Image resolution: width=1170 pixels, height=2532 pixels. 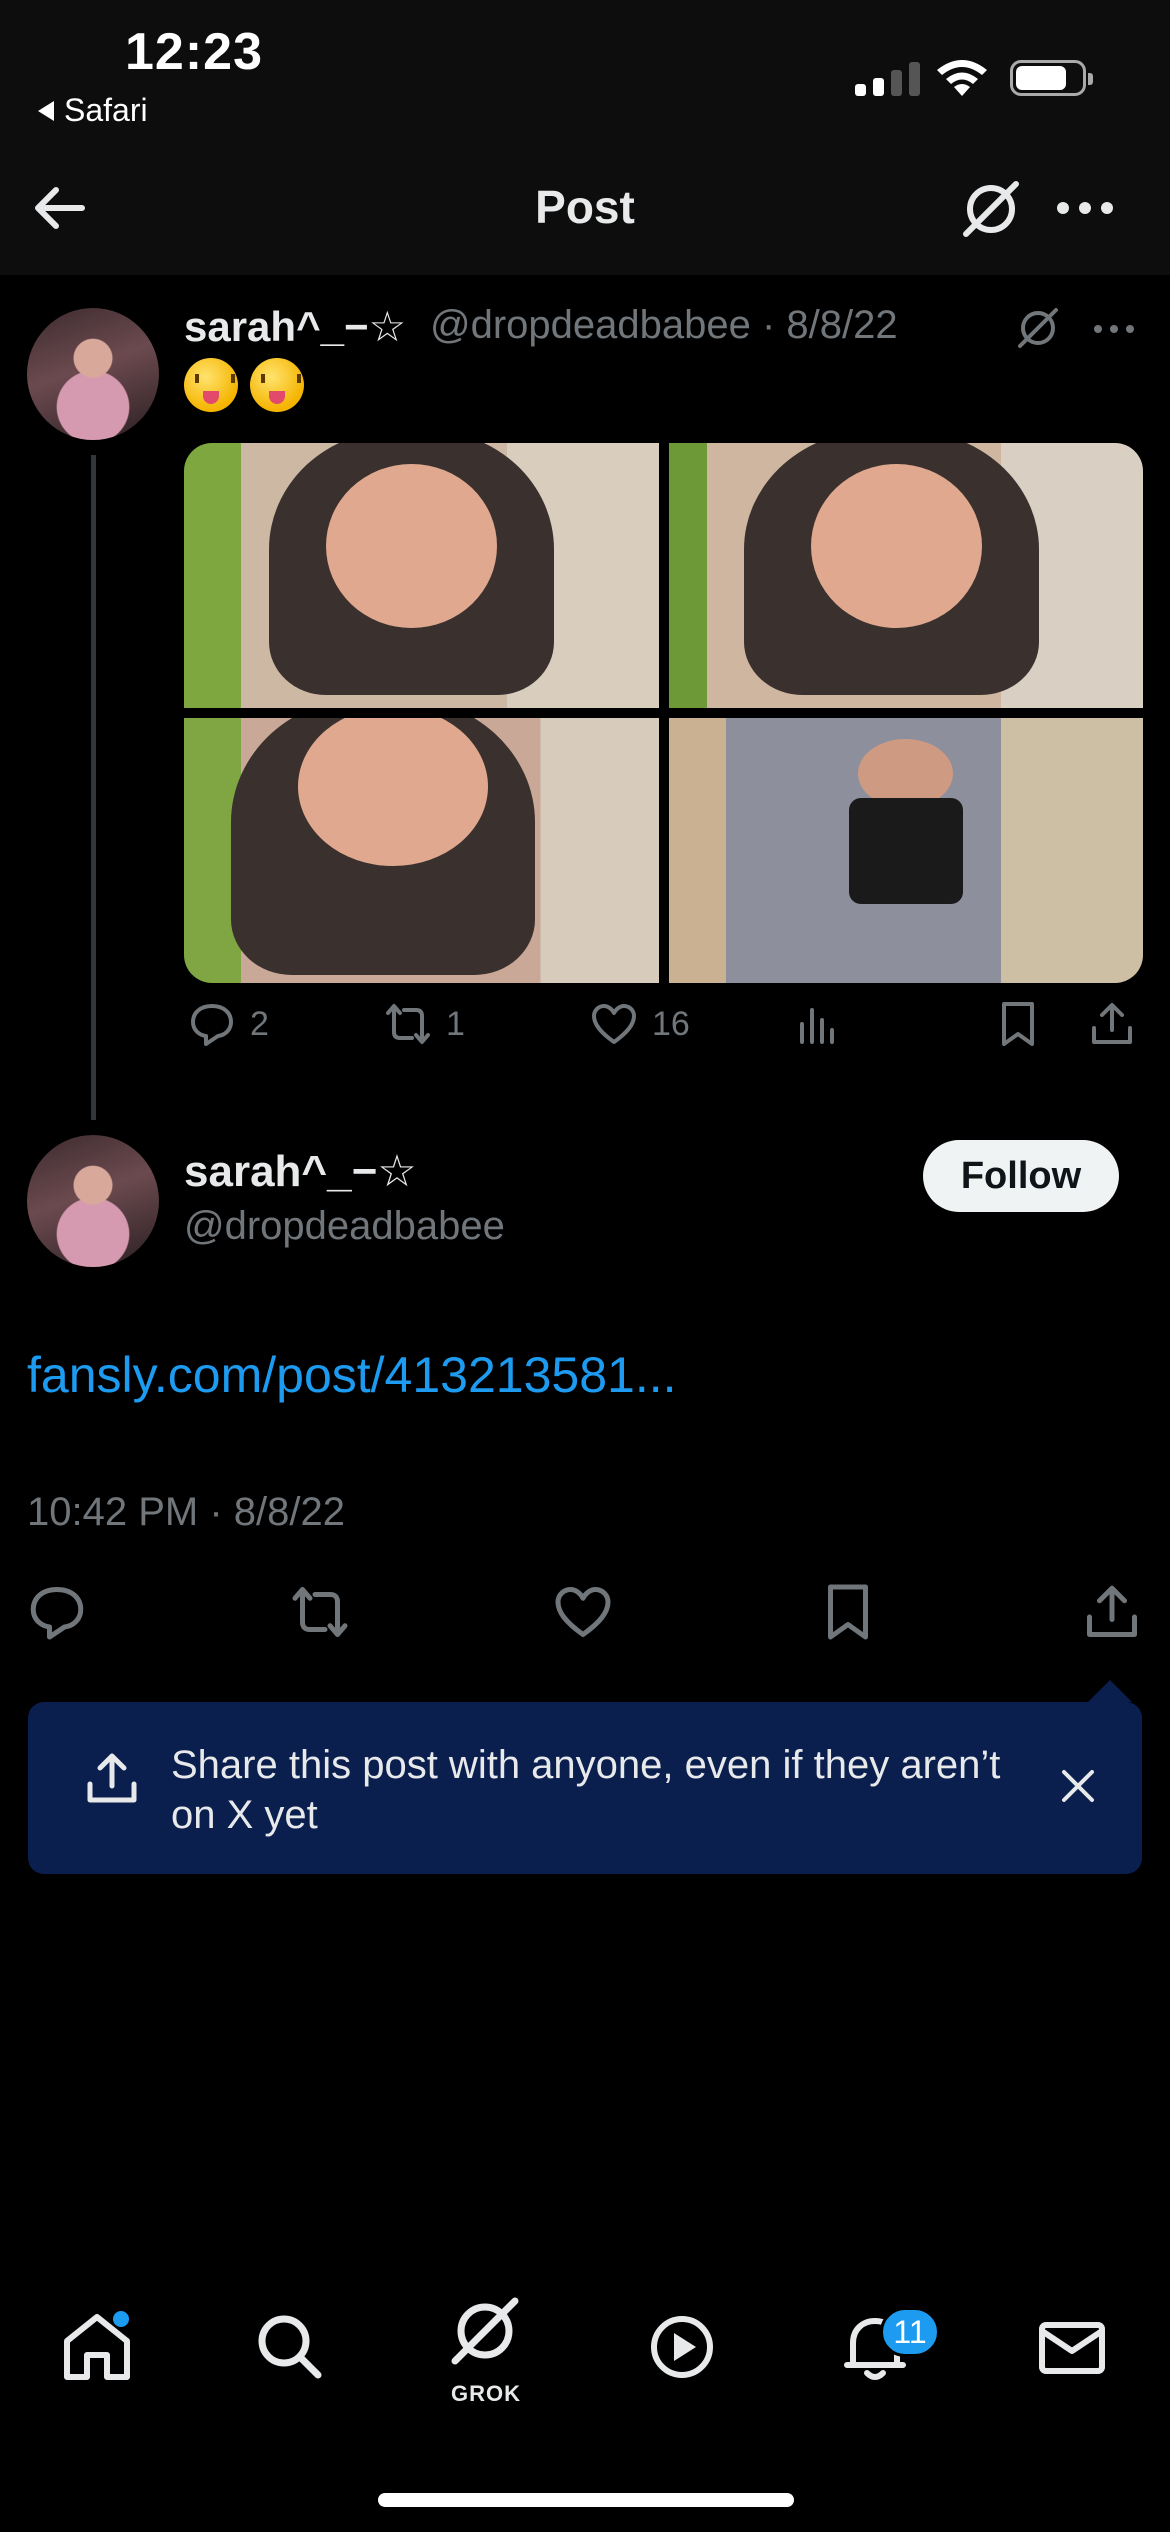 What do you see at coordinates (1021, 1176) in the screenshot?
I see `follow-button: Follow` at bounding box center [1021, 1176].